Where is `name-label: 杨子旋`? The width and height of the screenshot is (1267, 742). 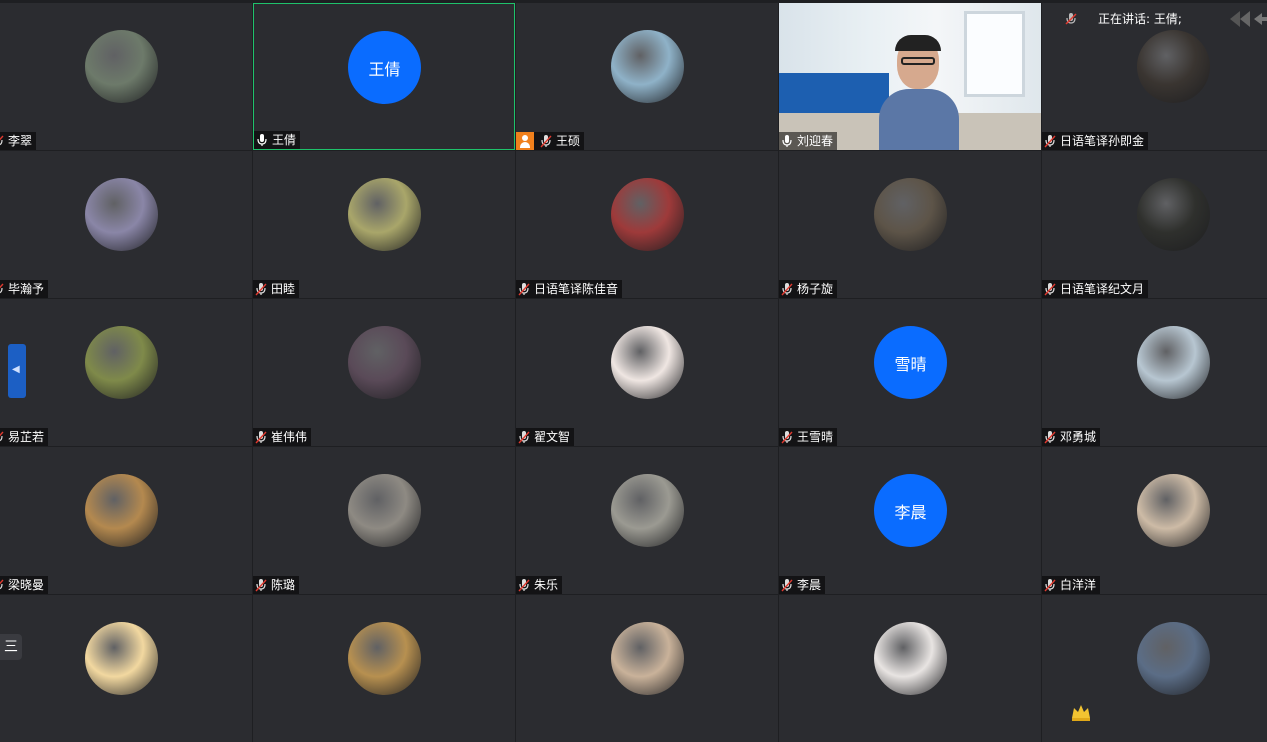
name-label: 杨子旋 is located at coordinates (808, 289).